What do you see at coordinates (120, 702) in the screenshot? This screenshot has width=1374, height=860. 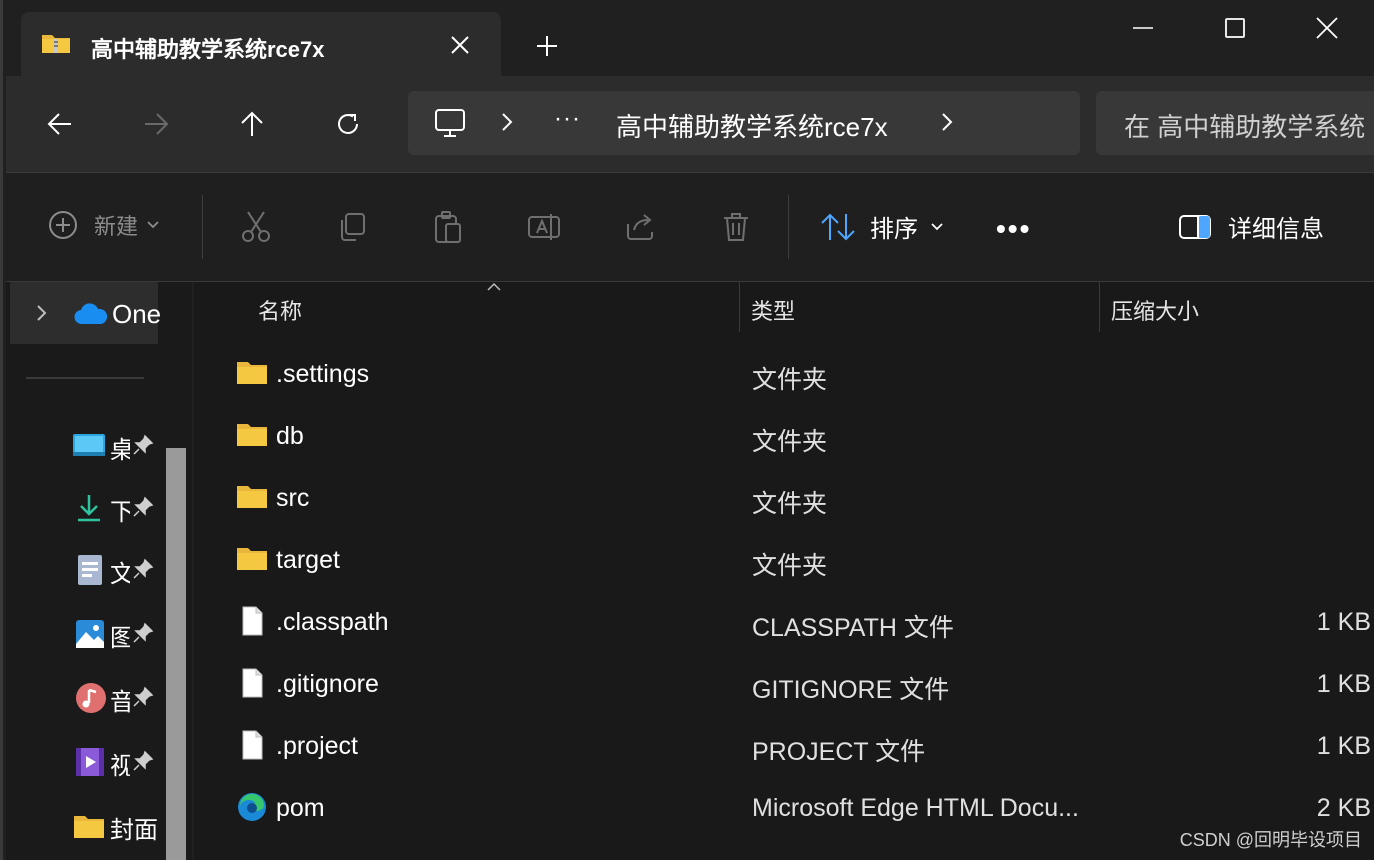 I see `nav-item-label: 音` at bounding box center [120, 702].